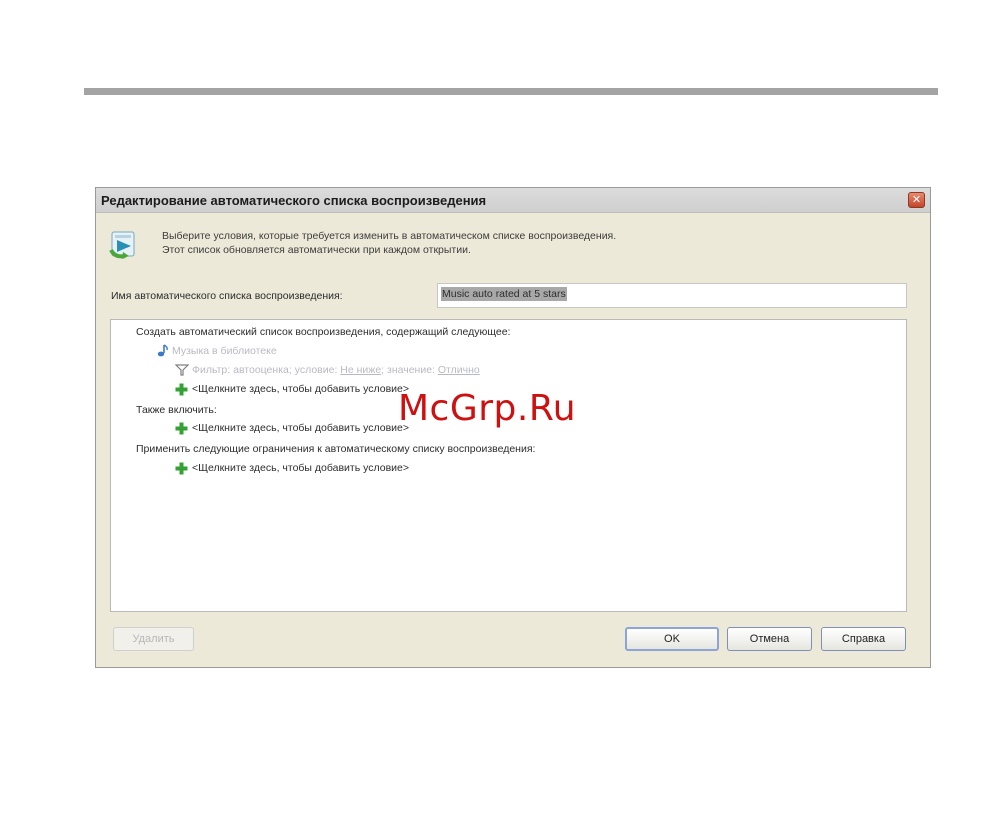 Image resolution: width=987 pixels, height=817 pixels. I want to click on music-note-icon, so click(162, 350).